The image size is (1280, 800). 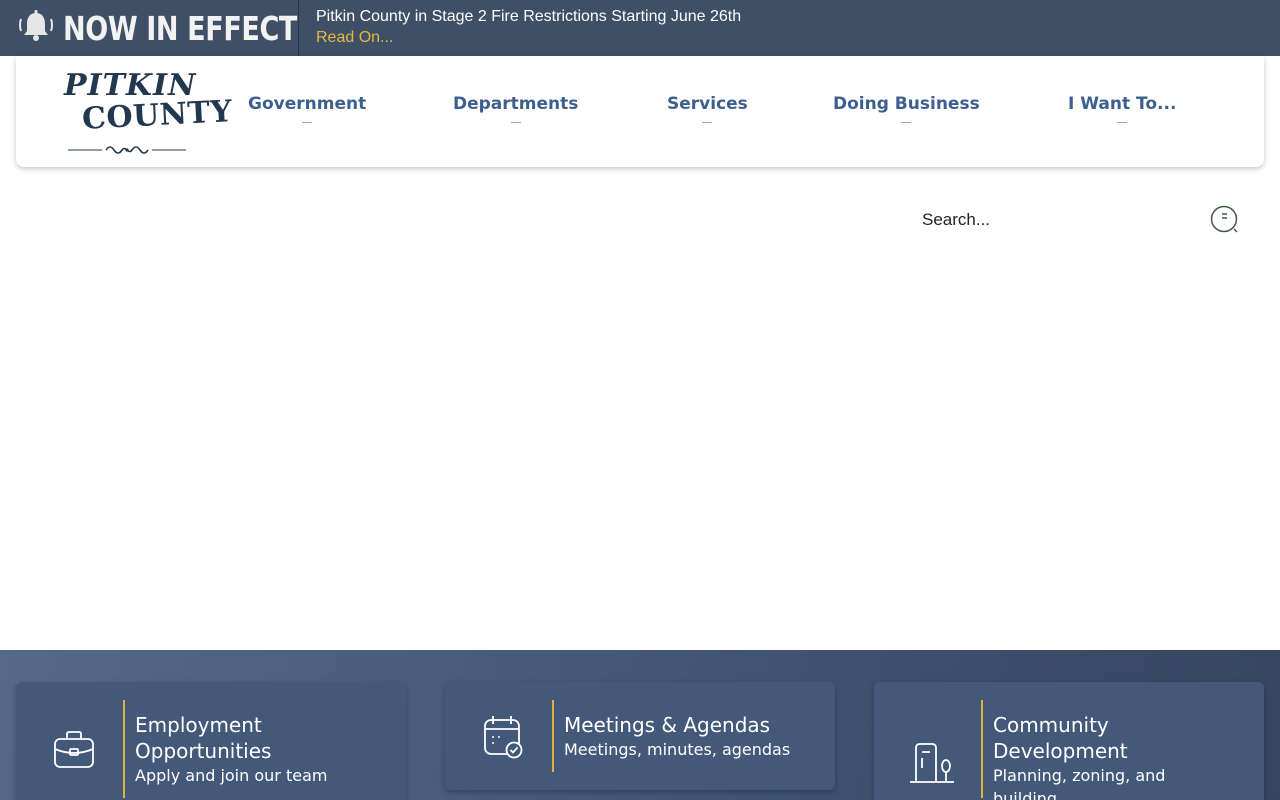 What do you see at coordinates (180, 28) in the screenshot?
I see `alert-label-text: NOW IN EFFECT` at bounding box center [180, 28].